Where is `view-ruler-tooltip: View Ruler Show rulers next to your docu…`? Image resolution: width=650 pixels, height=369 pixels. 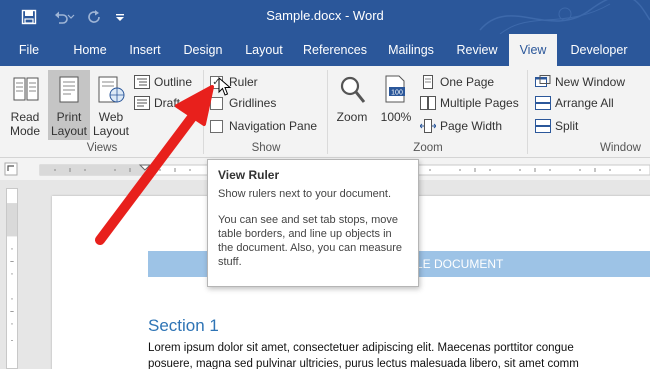 view-ruler-tooltip: View Ruler Show rulers next to your docu… is located at coordinates (313, 223).